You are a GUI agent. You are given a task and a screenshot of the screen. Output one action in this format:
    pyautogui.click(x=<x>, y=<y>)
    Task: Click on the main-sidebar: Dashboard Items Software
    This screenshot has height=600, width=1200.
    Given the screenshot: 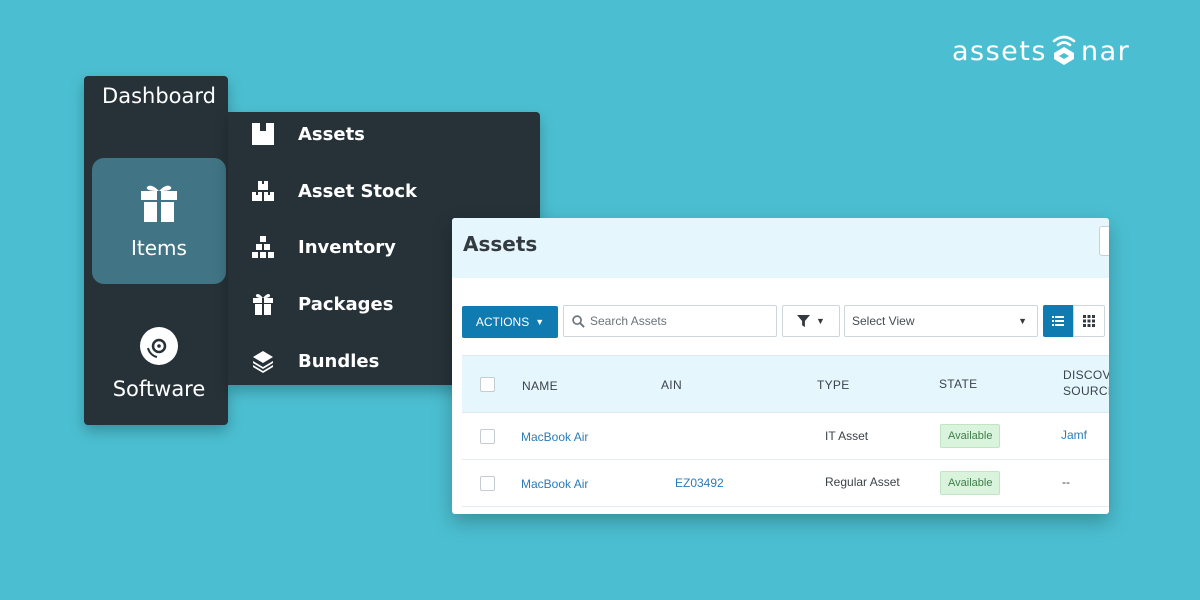 What is the action you would take?
    pyautogui.click(x=156, y=250)
    